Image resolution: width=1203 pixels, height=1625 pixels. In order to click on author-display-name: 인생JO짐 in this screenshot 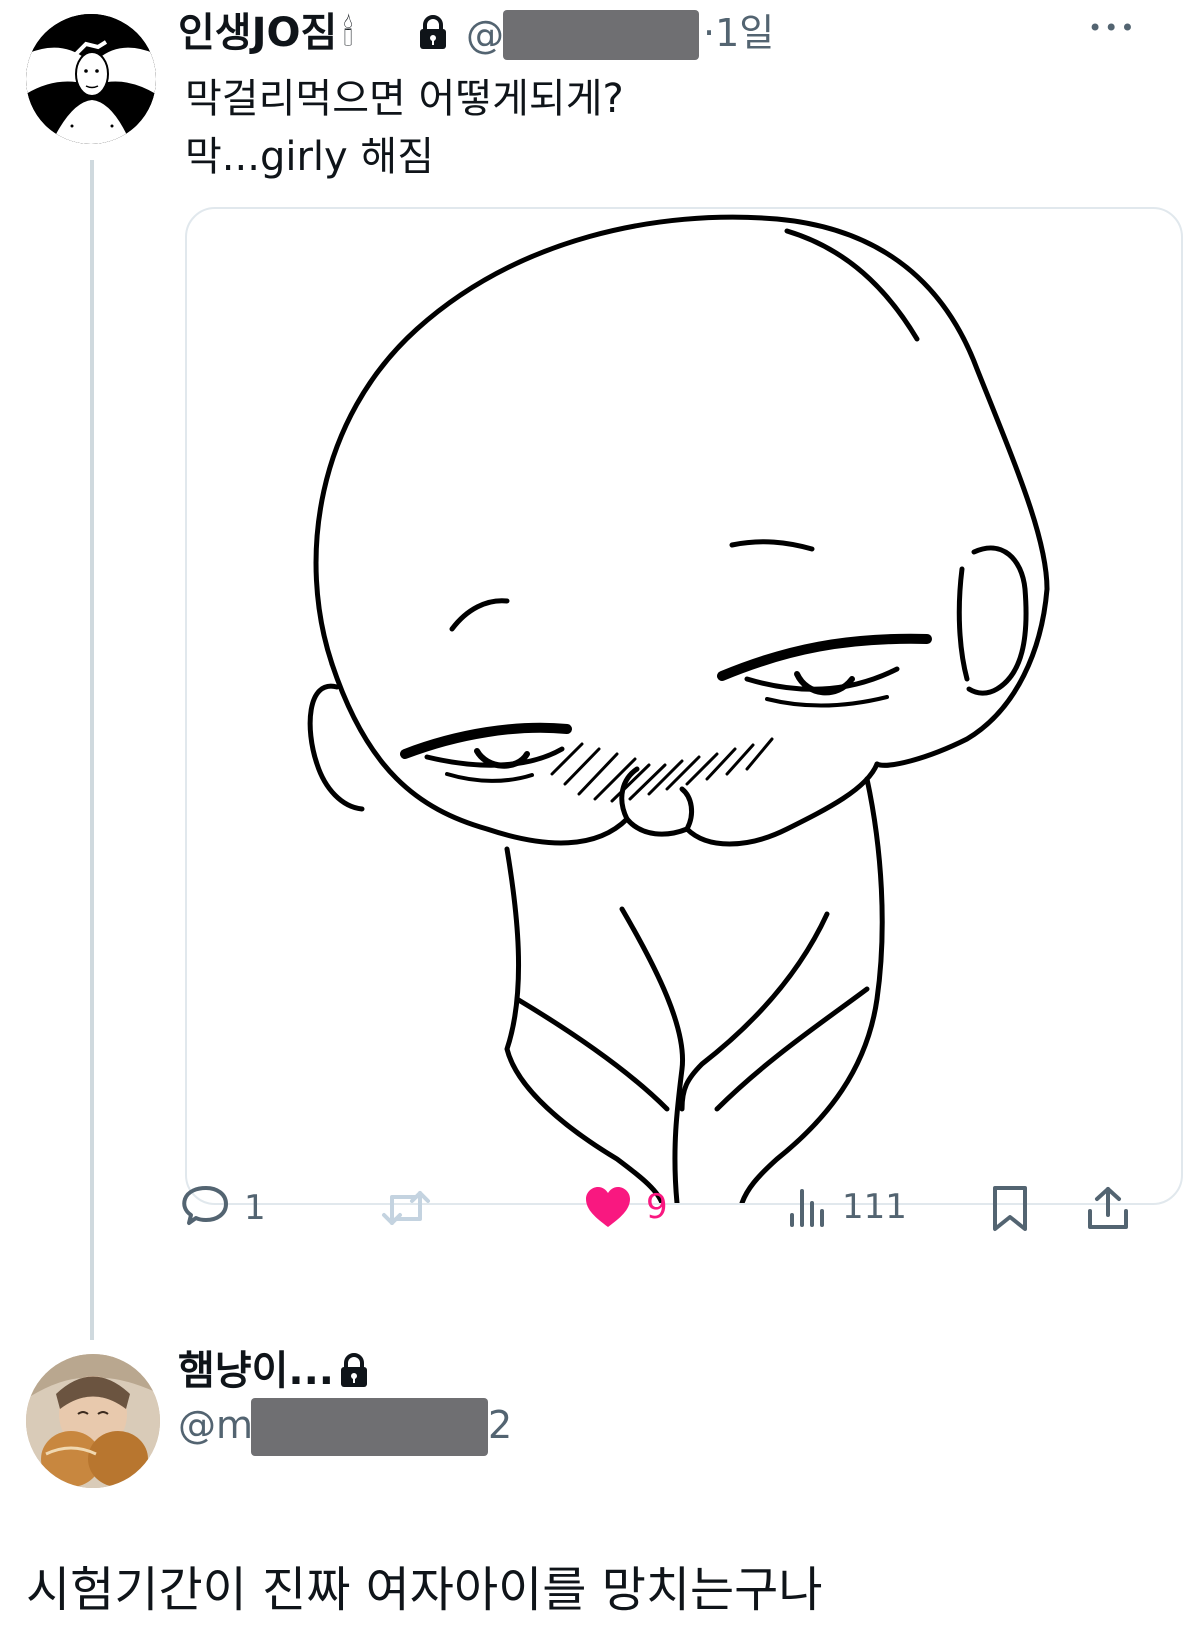, I will do `click(257, 33)`.